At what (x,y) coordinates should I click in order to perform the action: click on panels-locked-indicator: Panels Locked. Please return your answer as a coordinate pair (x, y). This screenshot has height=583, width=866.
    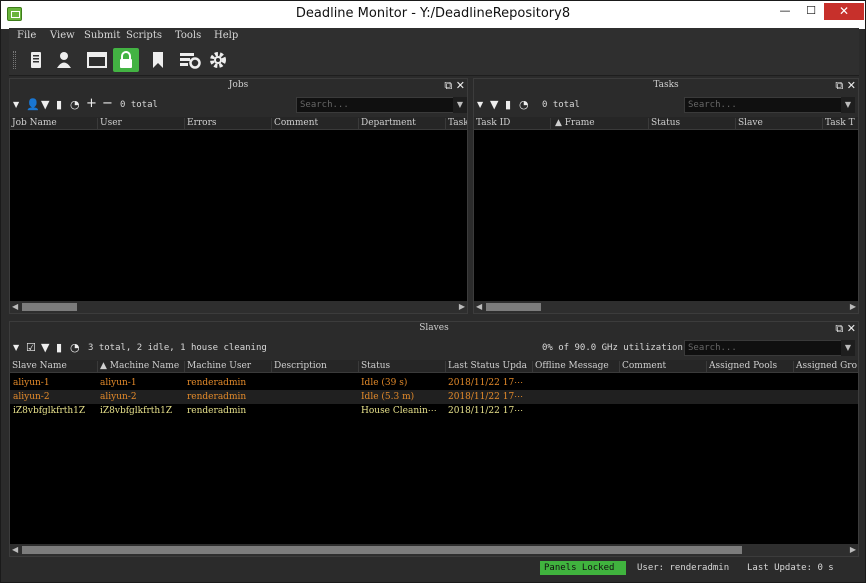
    Looking at the image, I should click on (583, 568).